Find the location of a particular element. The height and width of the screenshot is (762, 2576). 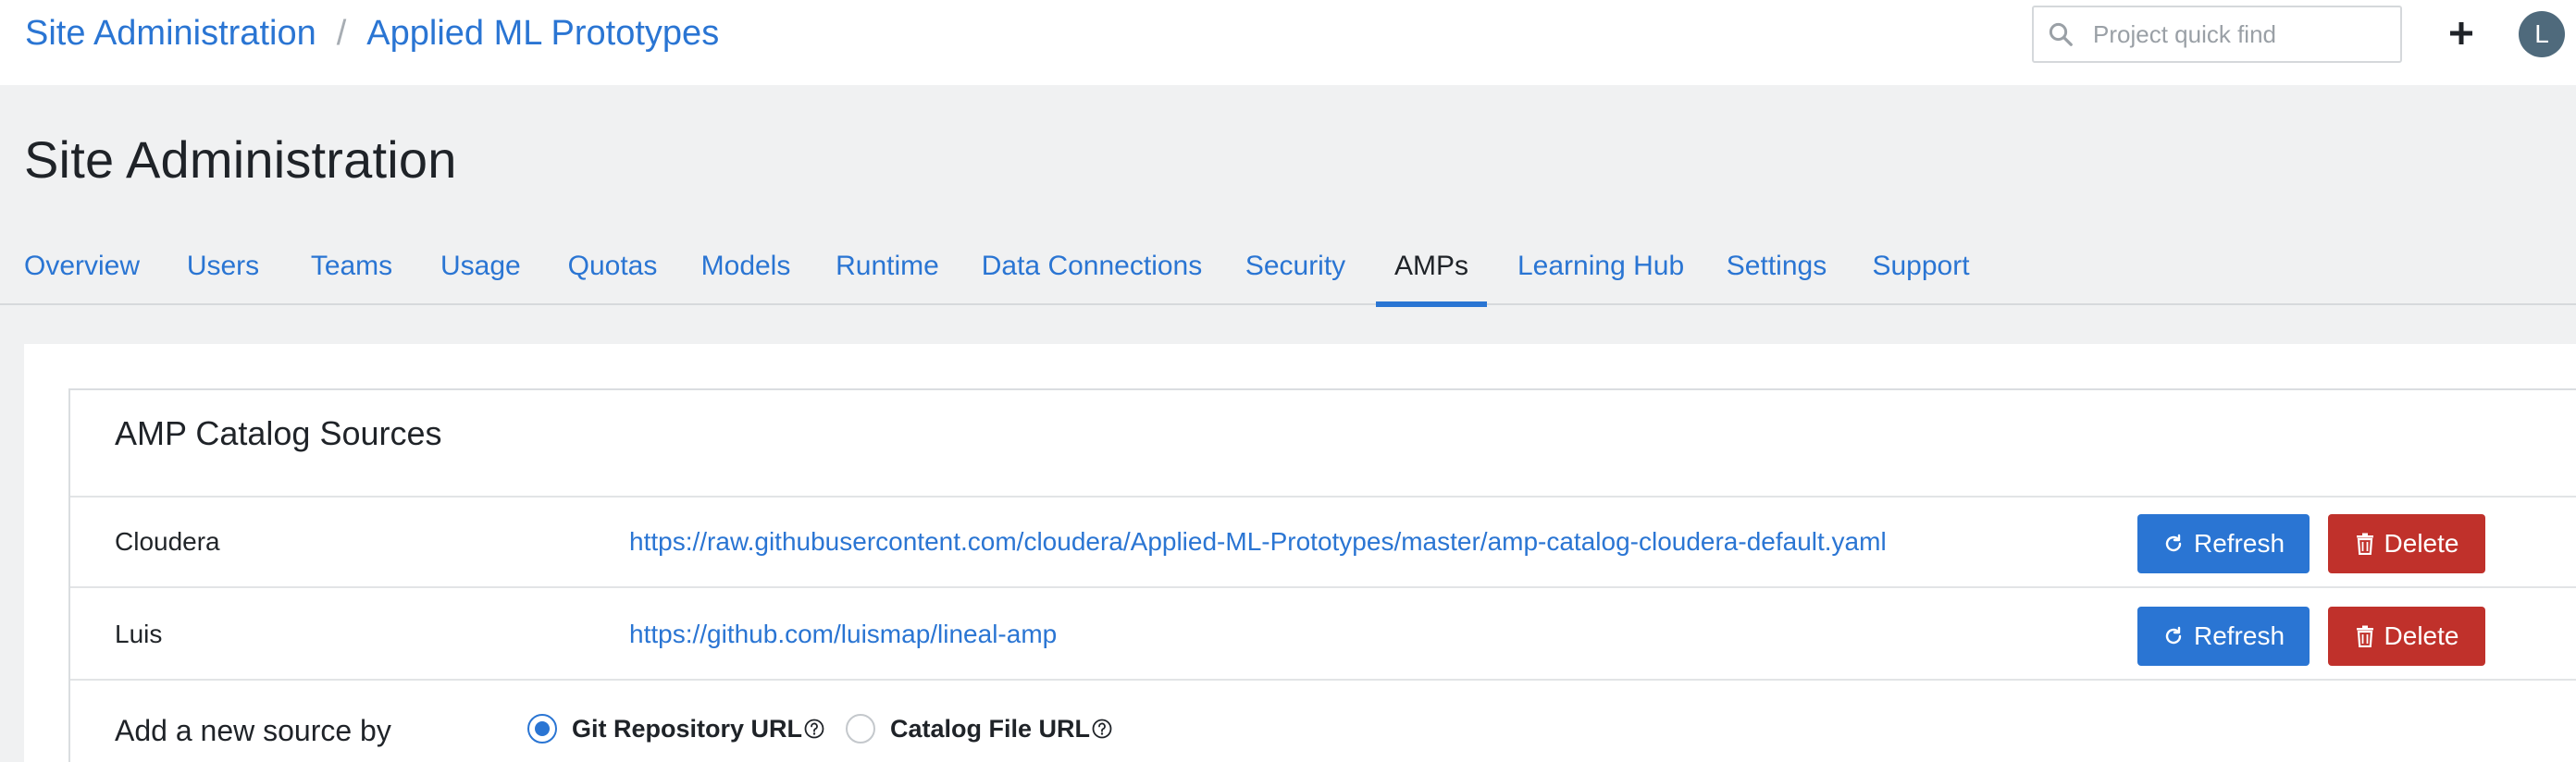

card-title: AMP Catalog Sources is located at coordinates (279, 433).